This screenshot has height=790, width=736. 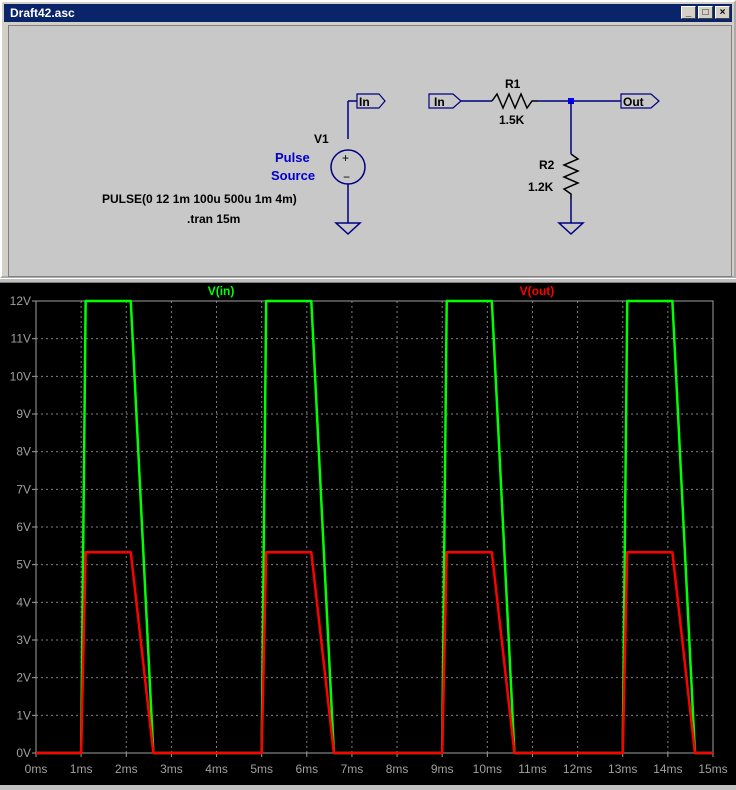 I want to click on v1-source: + −, so click(x=348, y=168).